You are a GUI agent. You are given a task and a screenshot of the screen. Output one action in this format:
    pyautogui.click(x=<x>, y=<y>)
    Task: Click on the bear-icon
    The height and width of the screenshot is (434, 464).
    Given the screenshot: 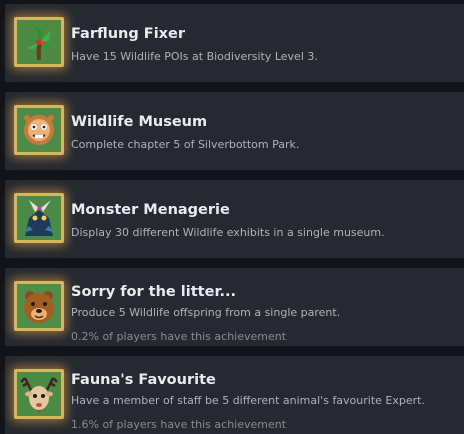 What is the action you would take?
    pyautogui.click(x=39, y=306)
    